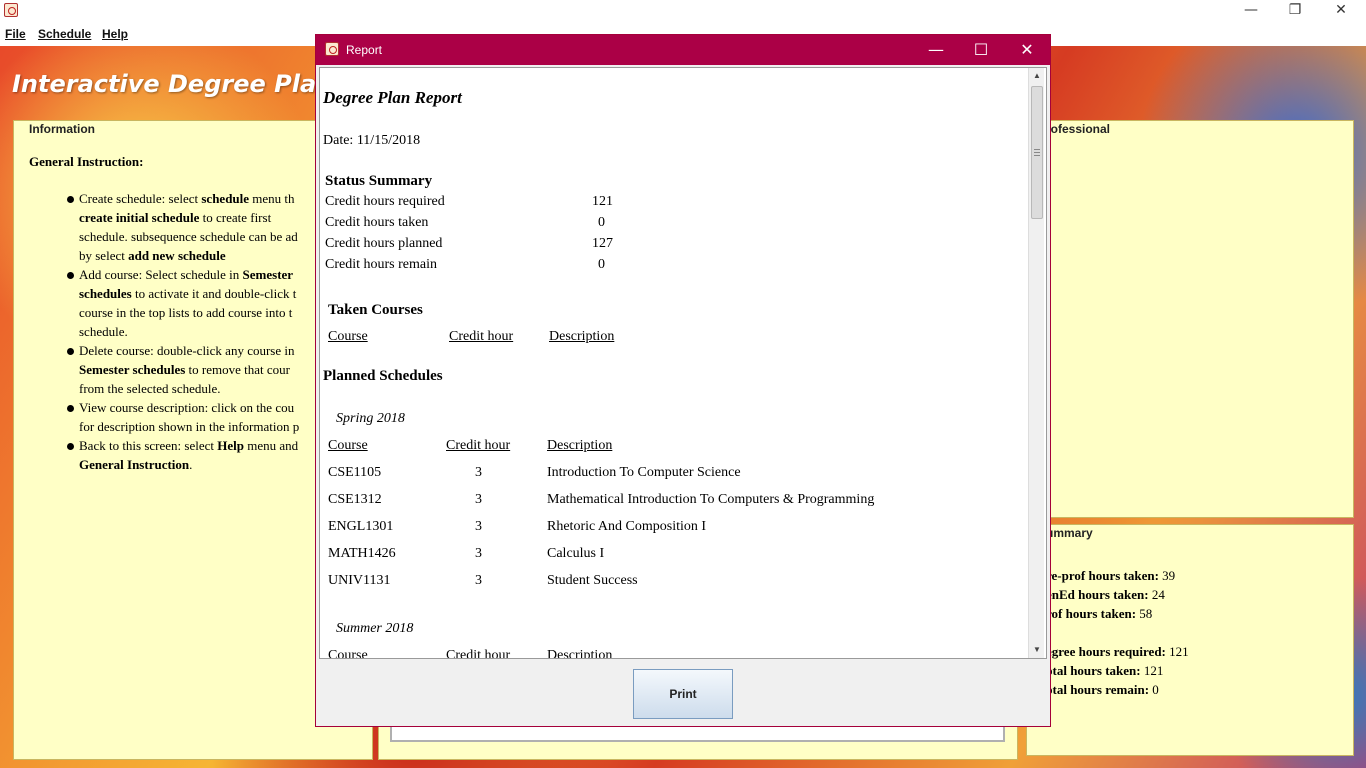  Describe the element at coordinates (375, 628) in the screenshot. I see `semester-name: Summer 2018` at that location.